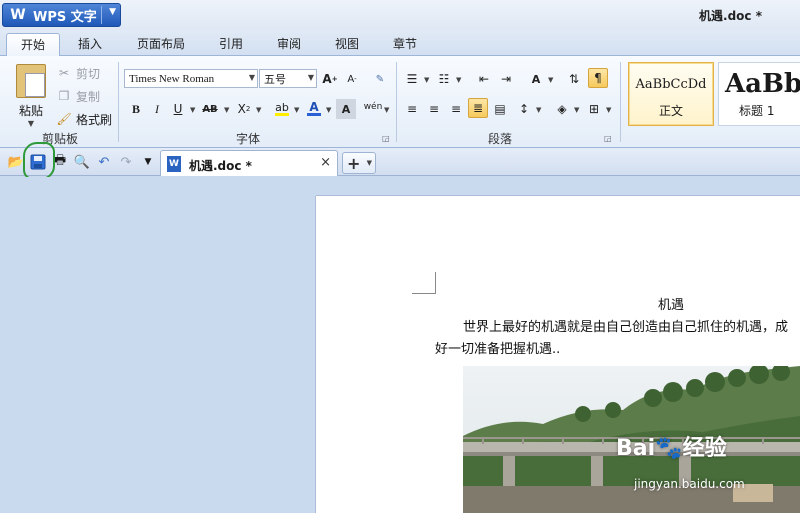  I want to click on style-name: 标题 1, so click(757, 111).